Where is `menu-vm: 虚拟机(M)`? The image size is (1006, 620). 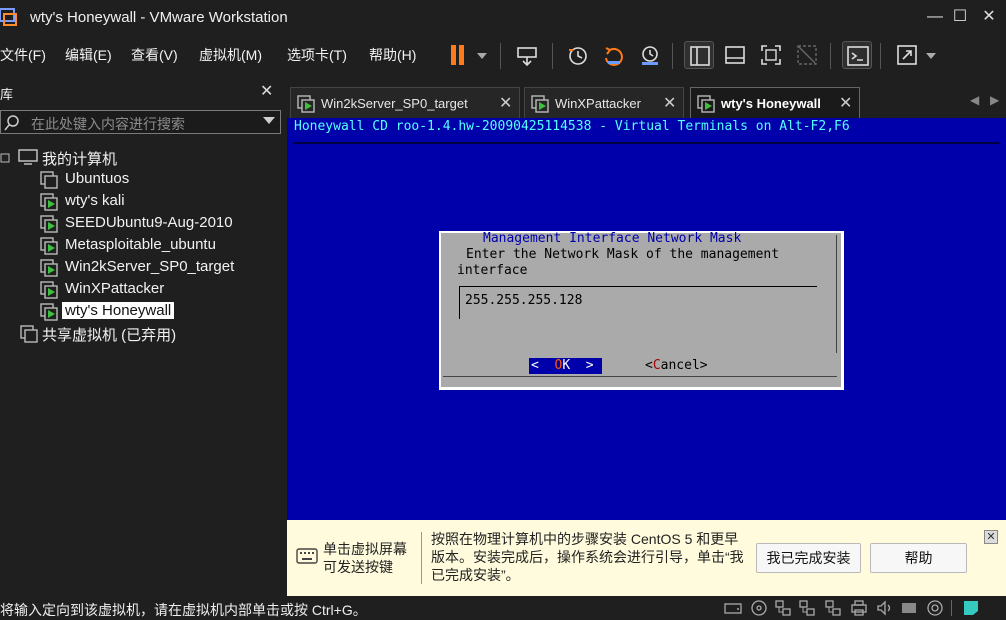
menu-vm: 虚拟机(M) is located at coordinates (230, 55).